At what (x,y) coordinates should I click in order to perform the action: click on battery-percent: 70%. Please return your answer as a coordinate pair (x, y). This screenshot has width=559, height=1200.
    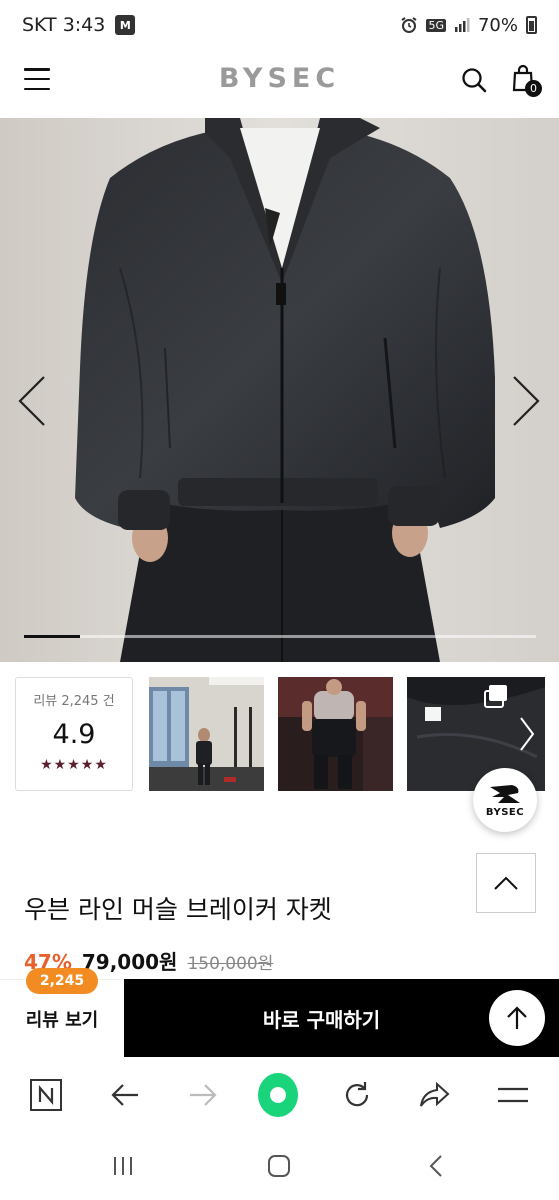
    Looking at the image, I should click on (497, 25).